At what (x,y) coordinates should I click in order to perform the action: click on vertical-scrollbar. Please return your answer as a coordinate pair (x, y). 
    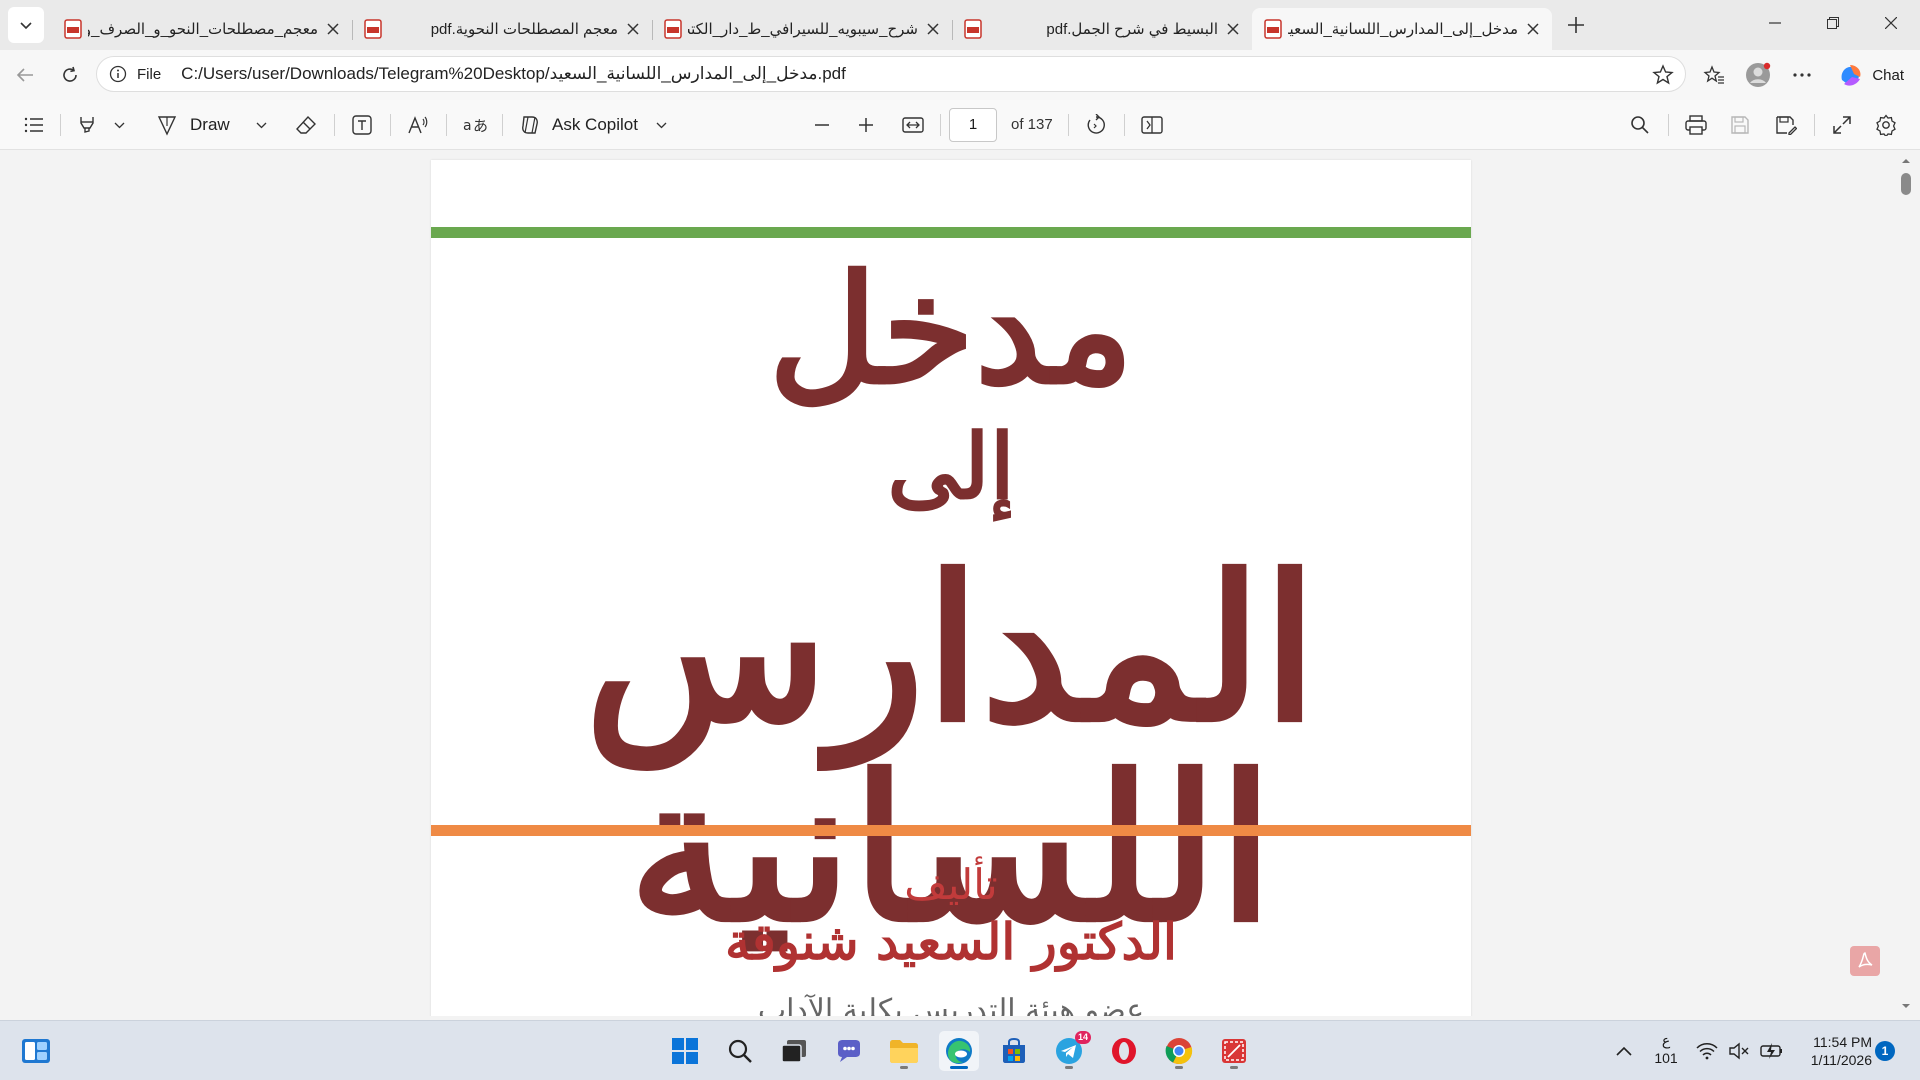
    Looking at the image, I should click on (1906, 583).